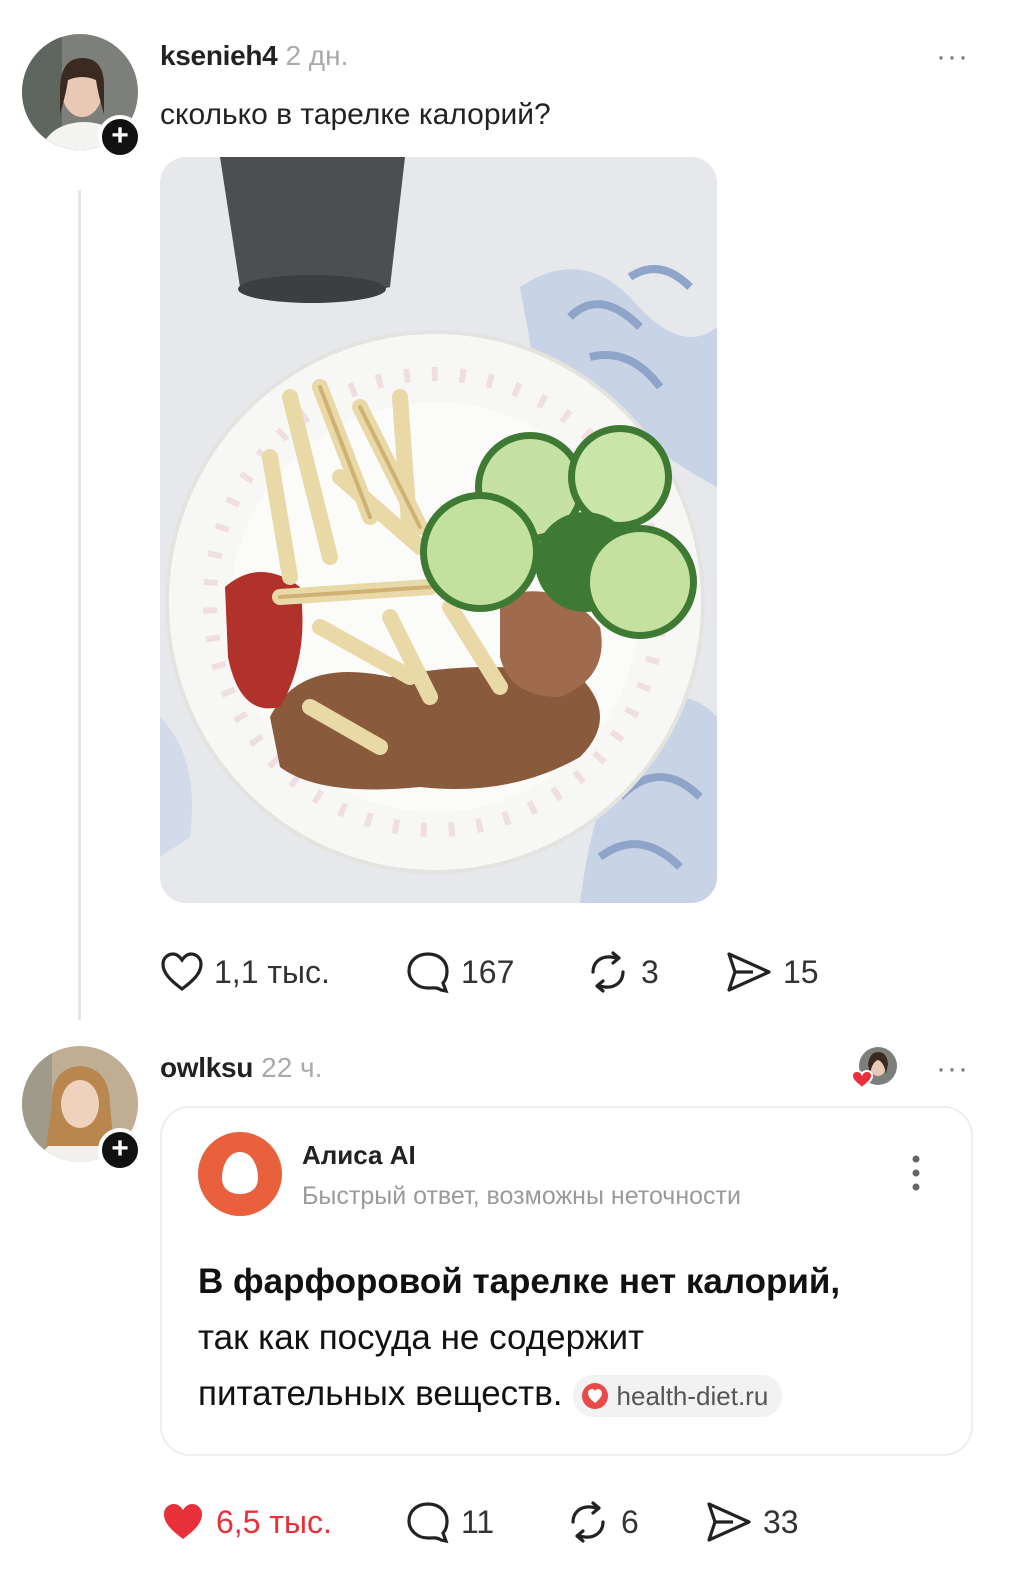 The height and width of the screenshot is (1575, 1024). Describe the element at coordinates (692, 1395) in the screenshot. I see `source-label: health-diet.ru` at that location.